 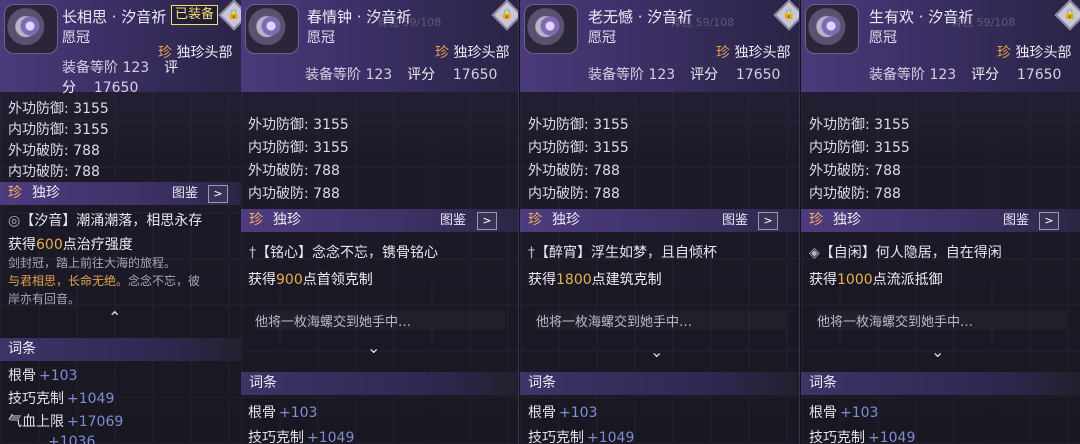 What do you see at coordinates (905, 253) in the screenshot?
I see `unique-skill: ◈【自闲】何人隐居，自在得闲` at bounding box center [905, 253].